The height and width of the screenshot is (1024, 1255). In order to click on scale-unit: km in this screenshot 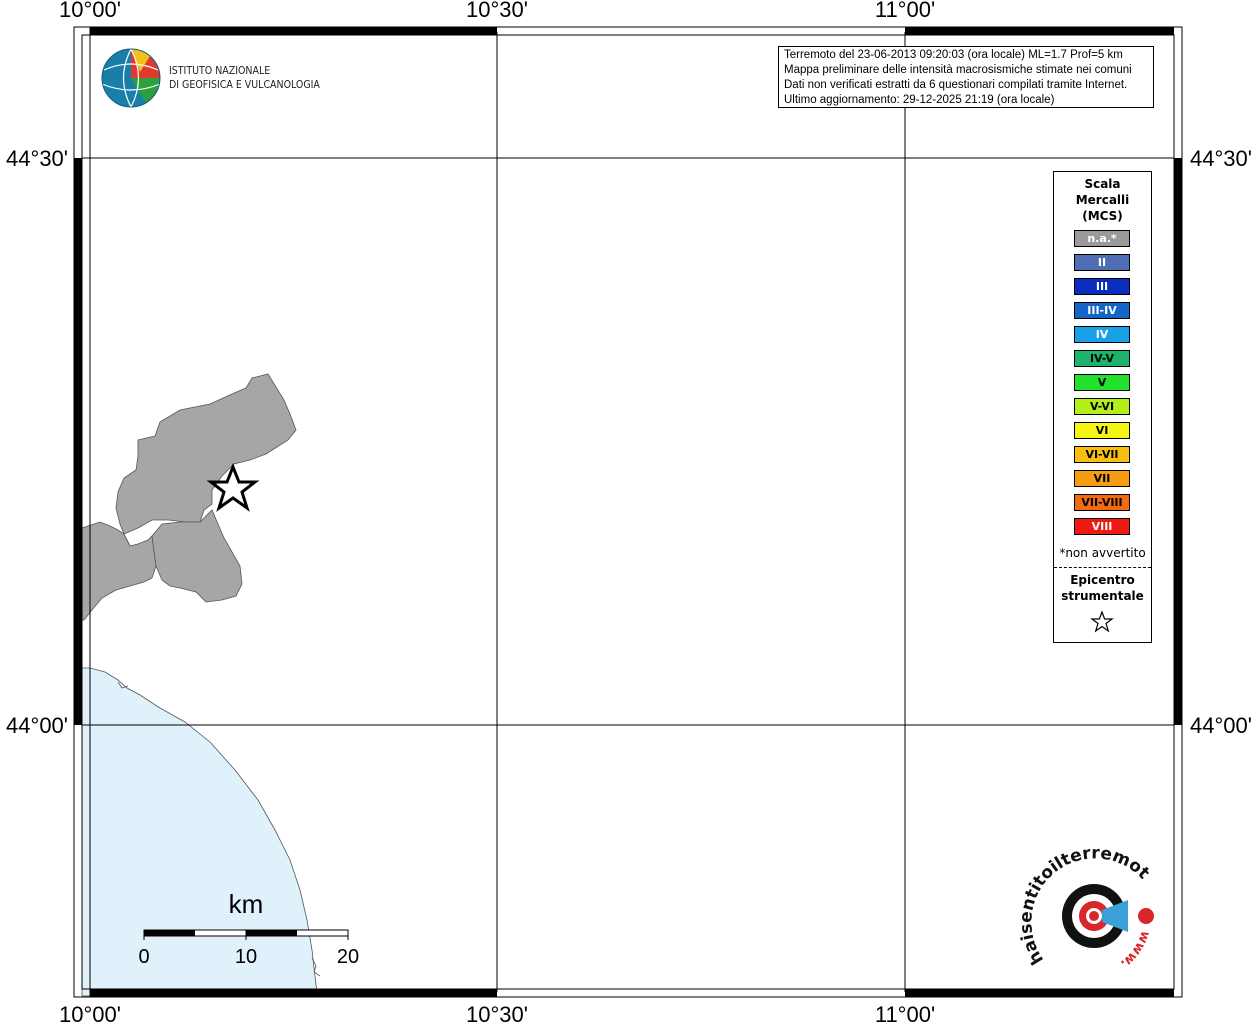, I will do `click(246, 904)`.